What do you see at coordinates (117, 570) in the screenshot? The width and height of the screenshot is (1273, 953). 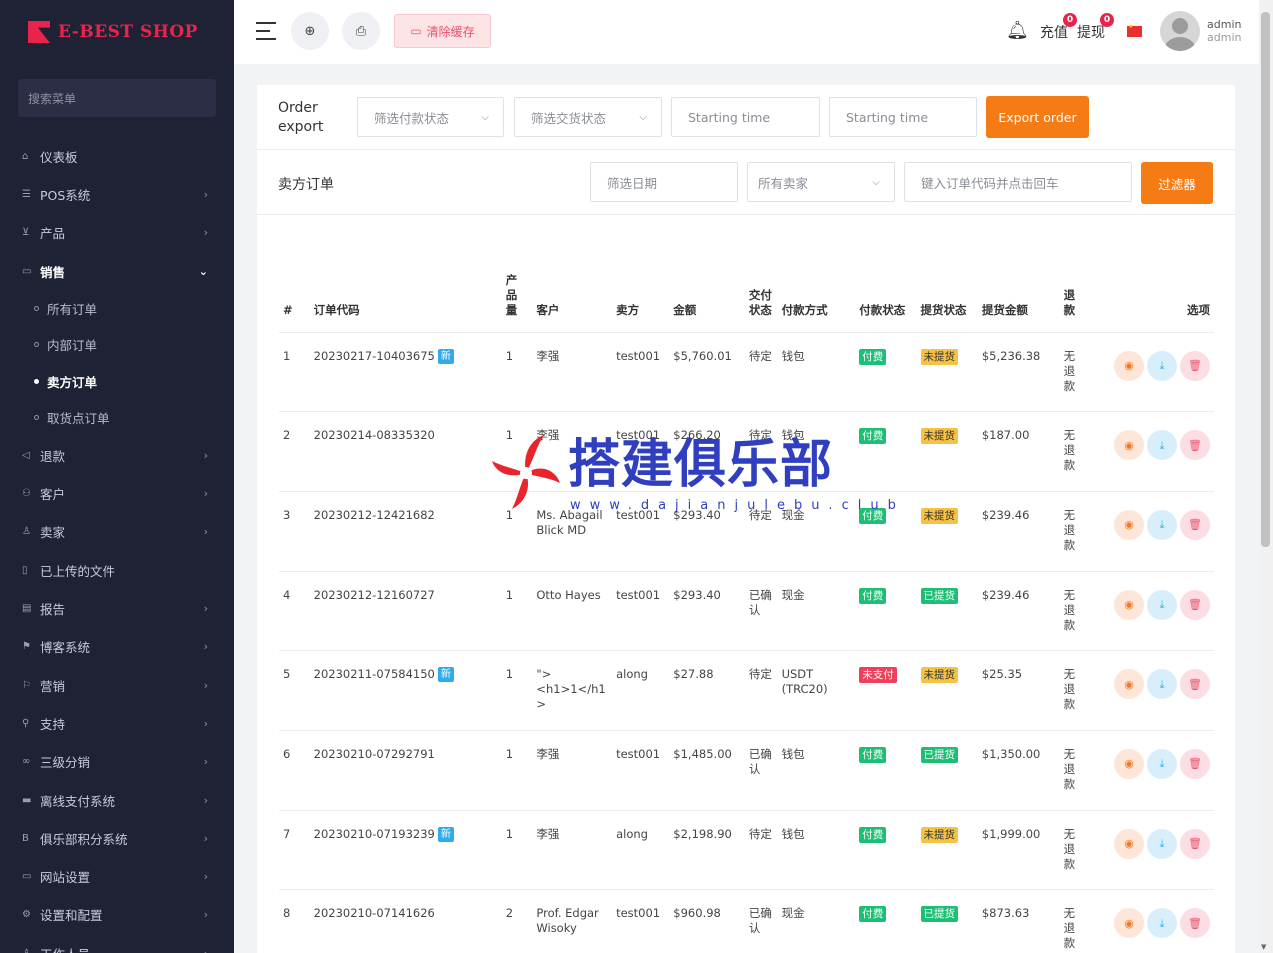 I see `sidebar-item-7: ▯ 已上传的文件` at bounding box center [117, 570].